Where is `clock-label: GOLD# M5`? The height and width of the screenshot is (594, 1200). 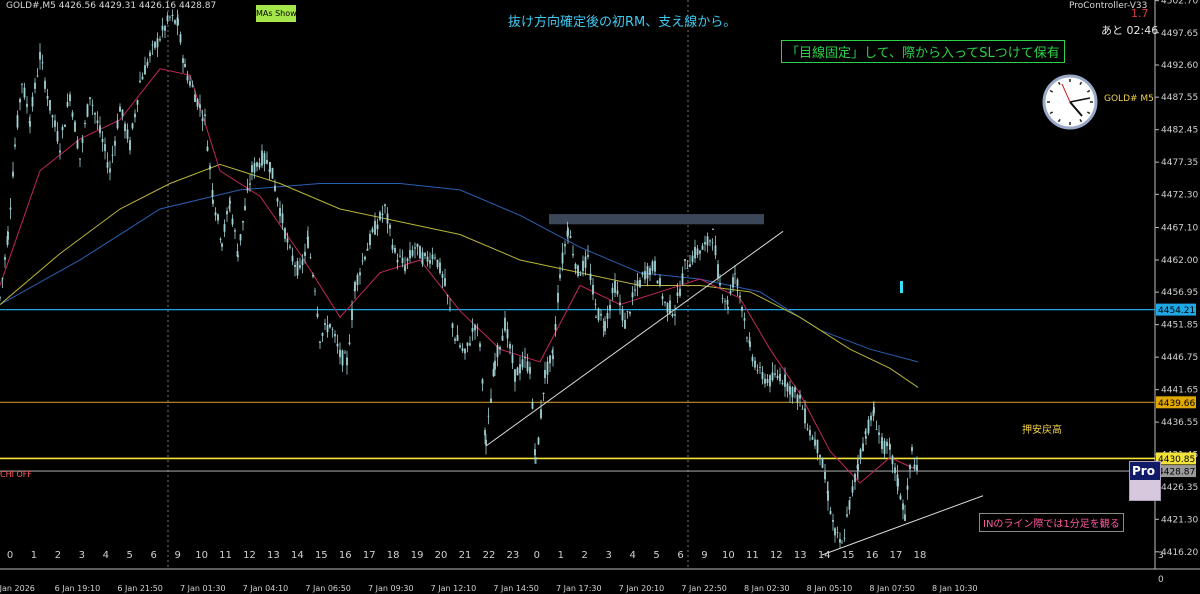 clock-label: GOLD# M5 is located at coordinates (1129, 99).